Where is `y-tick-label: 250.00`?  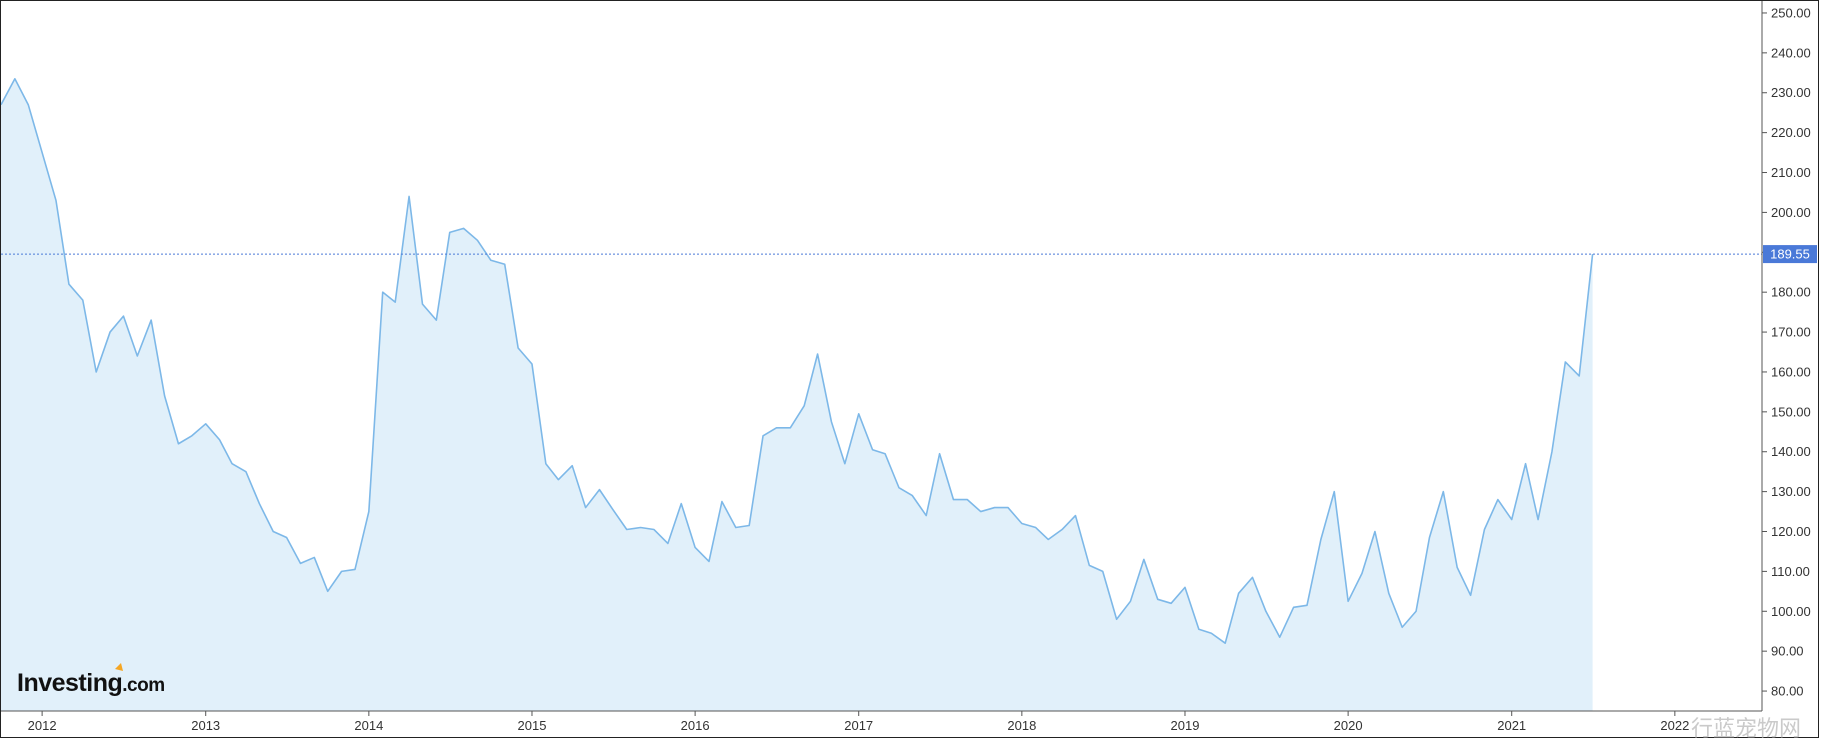 y-tick-label: 250.00 is located at coordinates (1791, 12).